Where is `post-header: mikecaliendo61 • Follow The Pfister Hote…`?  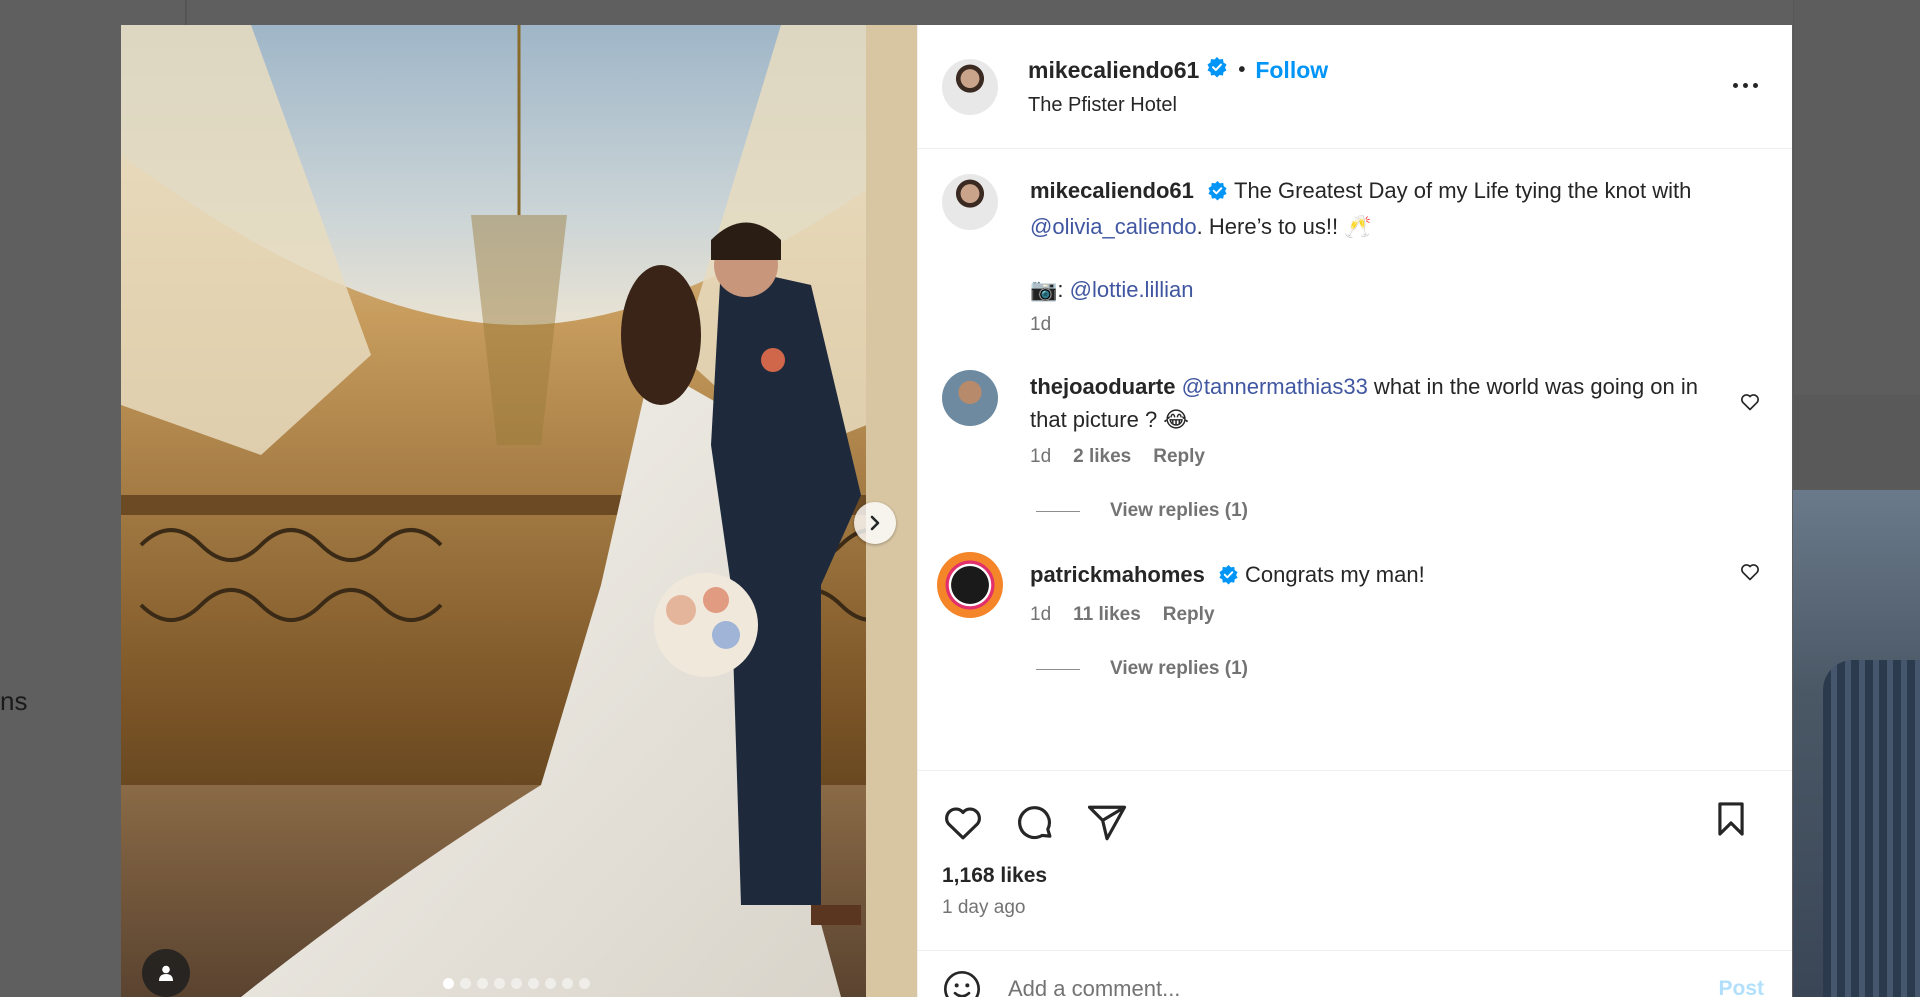
post-header: mikecaliendo61 • Follow The Pfister Hote… is located at coordinates (1355, 87).